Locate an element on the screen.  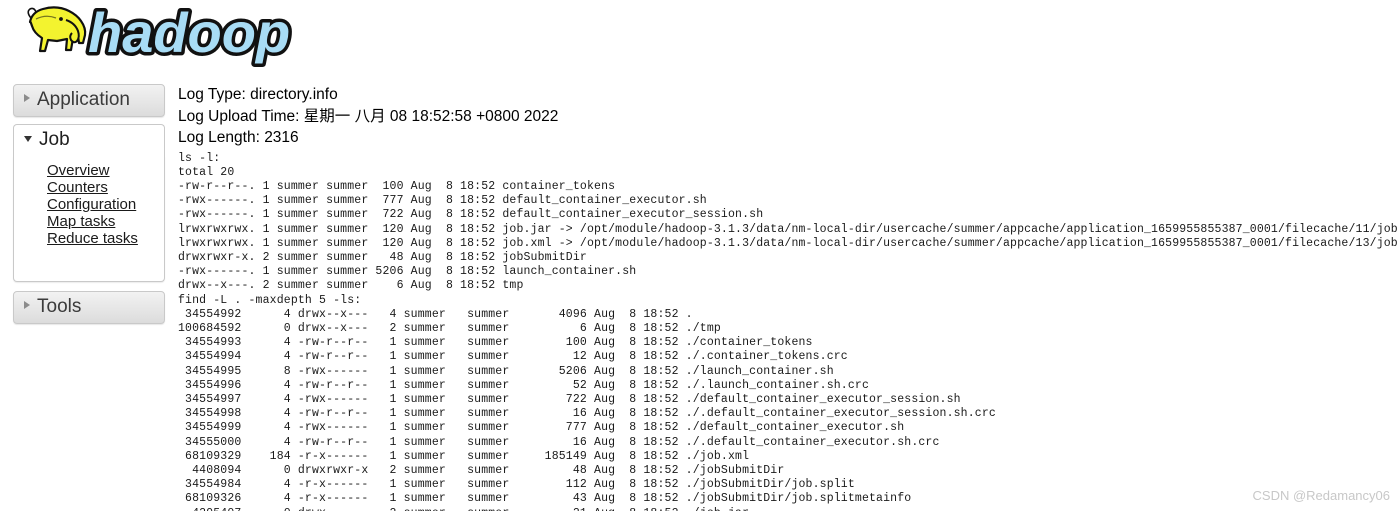
hadoop-logo: hadoop hadoop is located at coordinates (166, 34).